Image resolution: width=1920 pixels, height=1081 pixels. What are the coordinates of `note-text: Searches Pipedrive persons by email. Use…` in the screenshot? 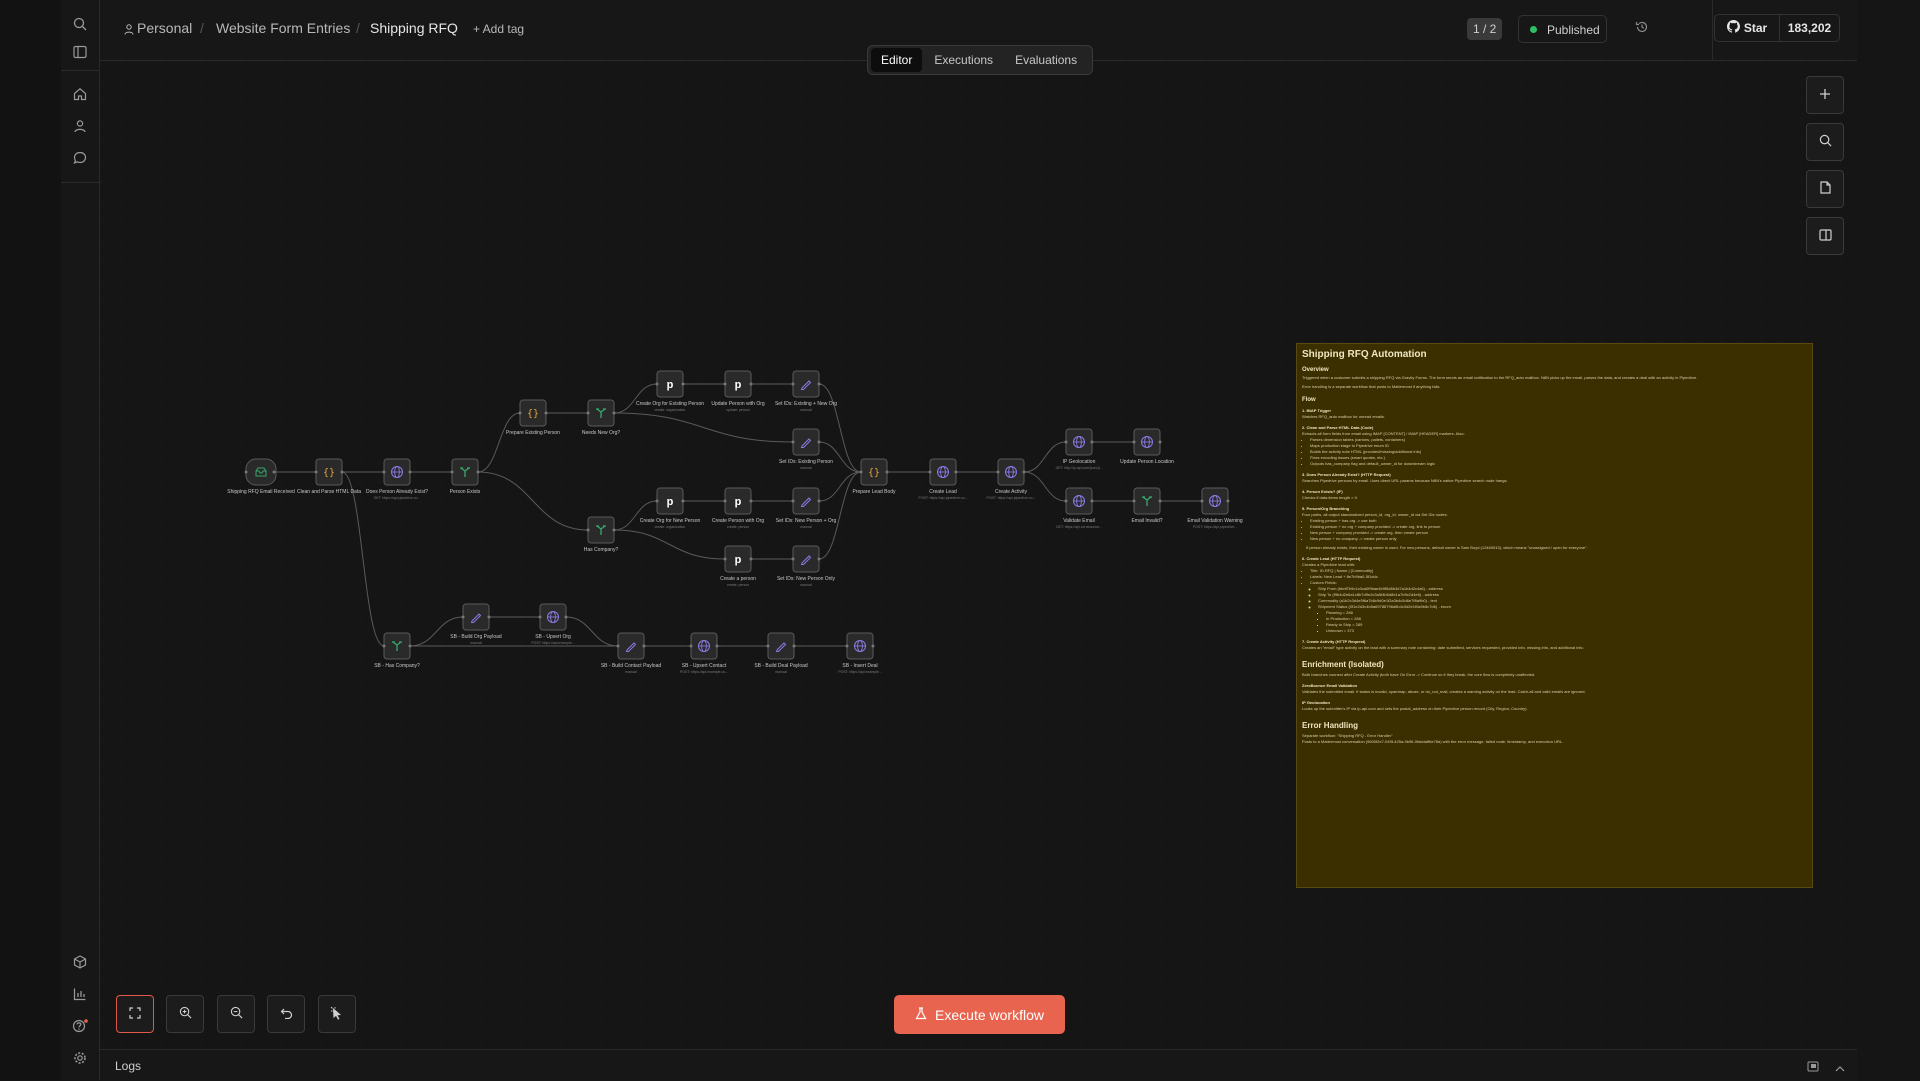 It's located at (1405, 480).